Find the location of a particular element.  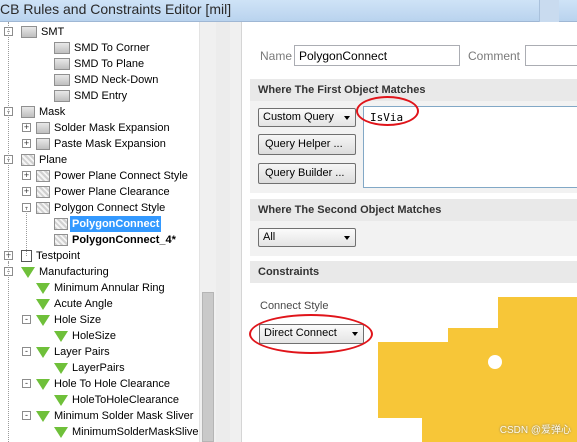

tree-item: PolygonConnect_4* is located at coordinates (116, 240).